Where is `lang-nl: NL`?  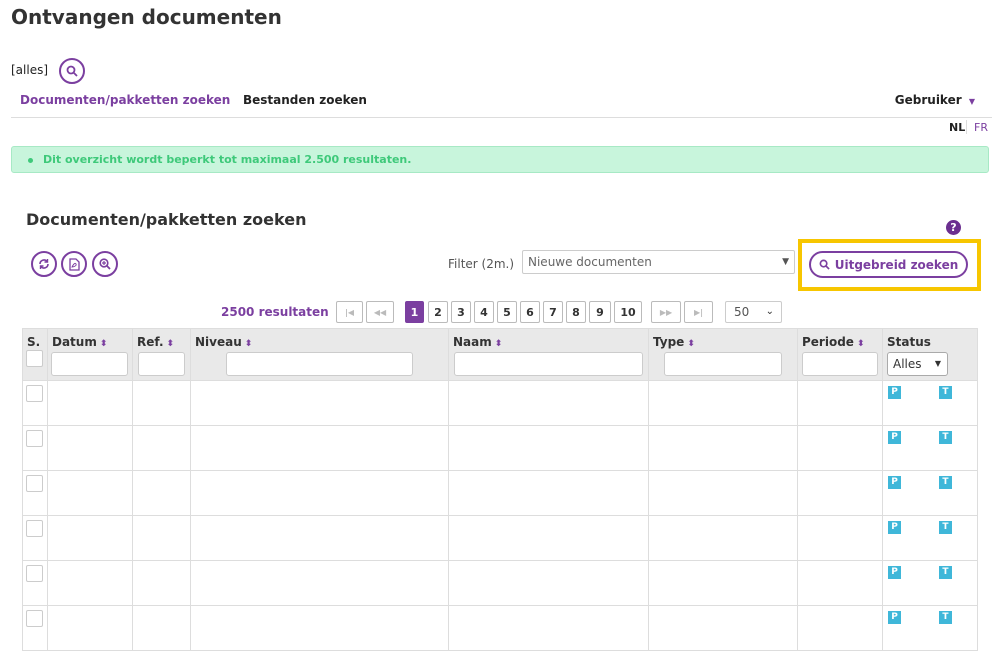 lang-nl: NL is located at coordinates (957, 127).